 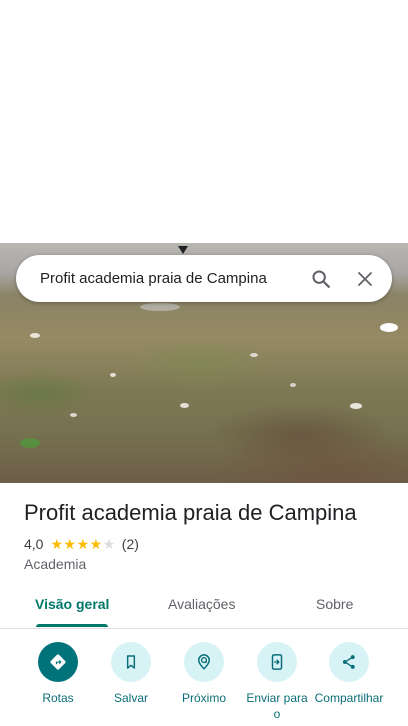 I want to click on rating-stars: ★ ★ ★ ★ ★, so click(x=82, y=544).